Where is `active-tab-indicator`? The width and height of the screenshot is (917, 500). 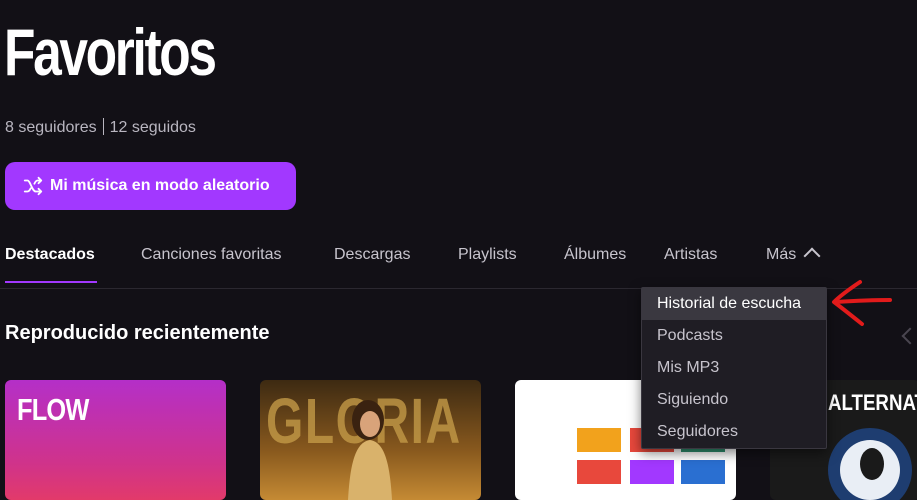
active-tab-indicator is located at coordinates (51, 282).